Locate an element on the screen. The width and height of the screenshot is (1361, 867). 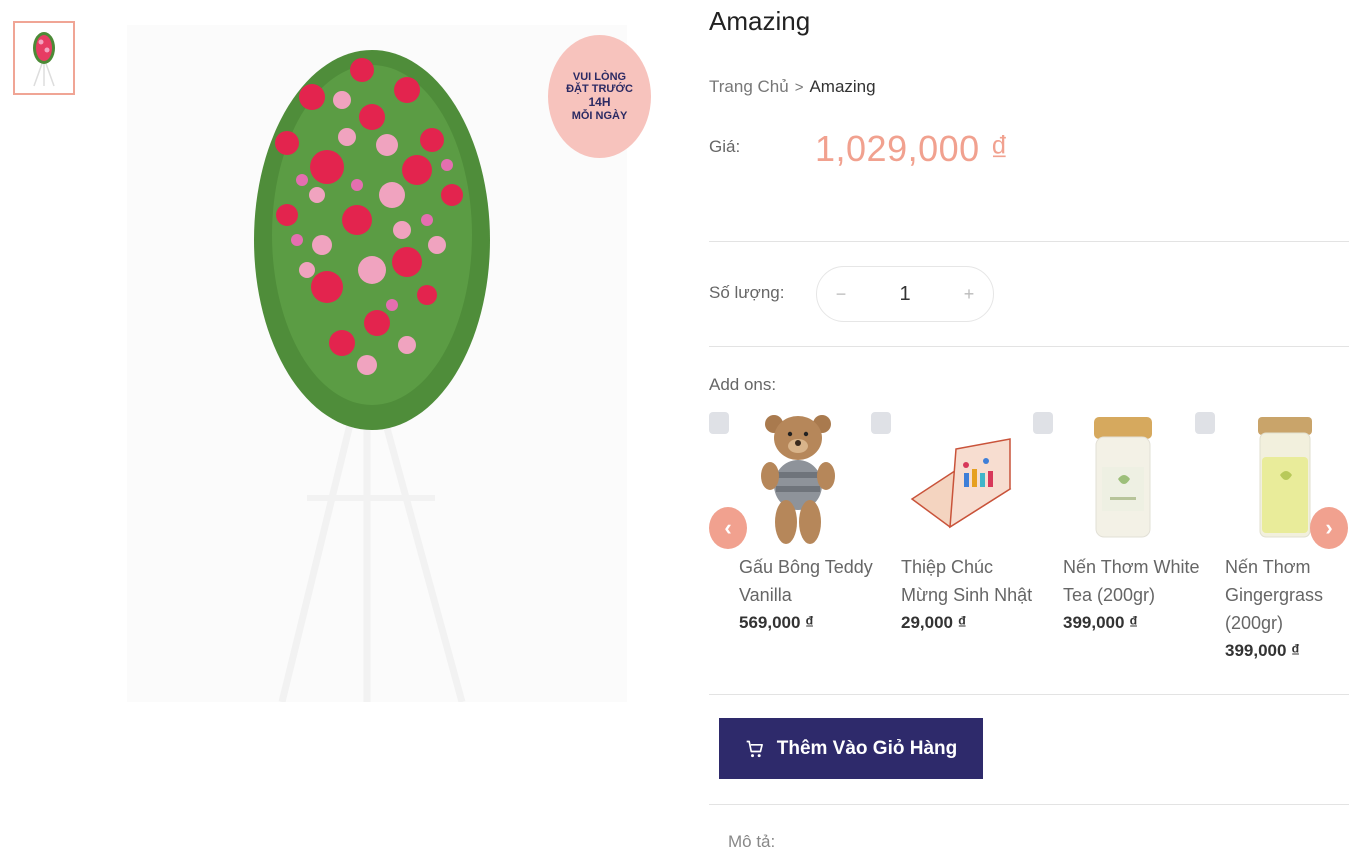
addon-price: 569,000 ₫ is located at coordinates (776, 622).